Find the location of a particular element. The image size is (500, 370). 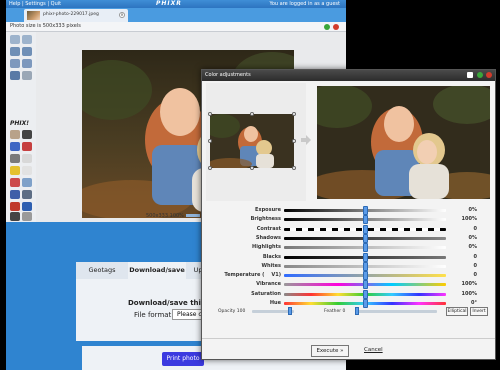

emoji-icon is located at coordinates (15, 170).